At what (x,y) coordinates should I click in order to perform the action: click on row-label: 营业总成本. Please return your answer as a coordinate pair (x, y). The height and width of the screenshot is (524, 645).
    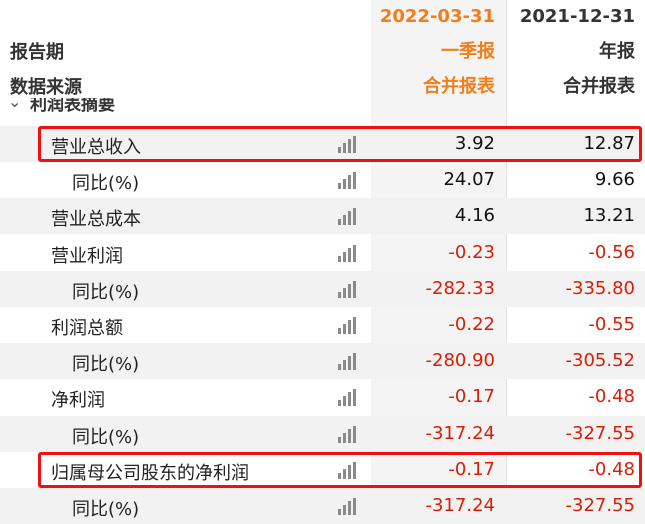
    Looking at the image, I should click on (96, 220).